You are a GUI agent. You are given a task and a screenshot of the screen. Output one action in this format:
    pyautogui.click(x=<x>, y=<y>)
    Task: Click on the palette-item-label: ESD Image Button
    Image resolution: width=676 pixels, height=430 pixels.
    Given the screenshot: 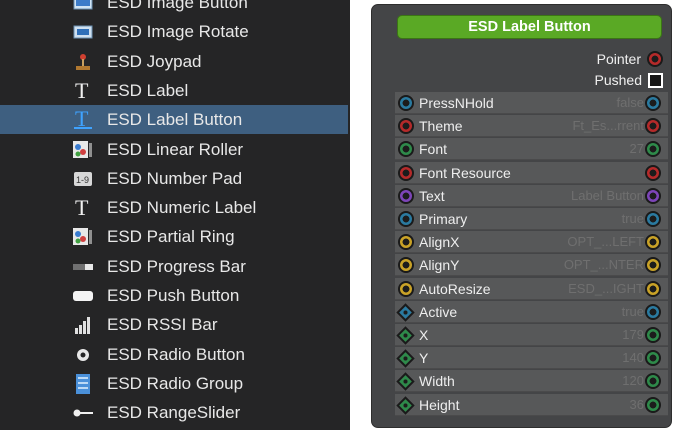 What is the action you would take?
    pyautogui.click(x=177, y=6)
    